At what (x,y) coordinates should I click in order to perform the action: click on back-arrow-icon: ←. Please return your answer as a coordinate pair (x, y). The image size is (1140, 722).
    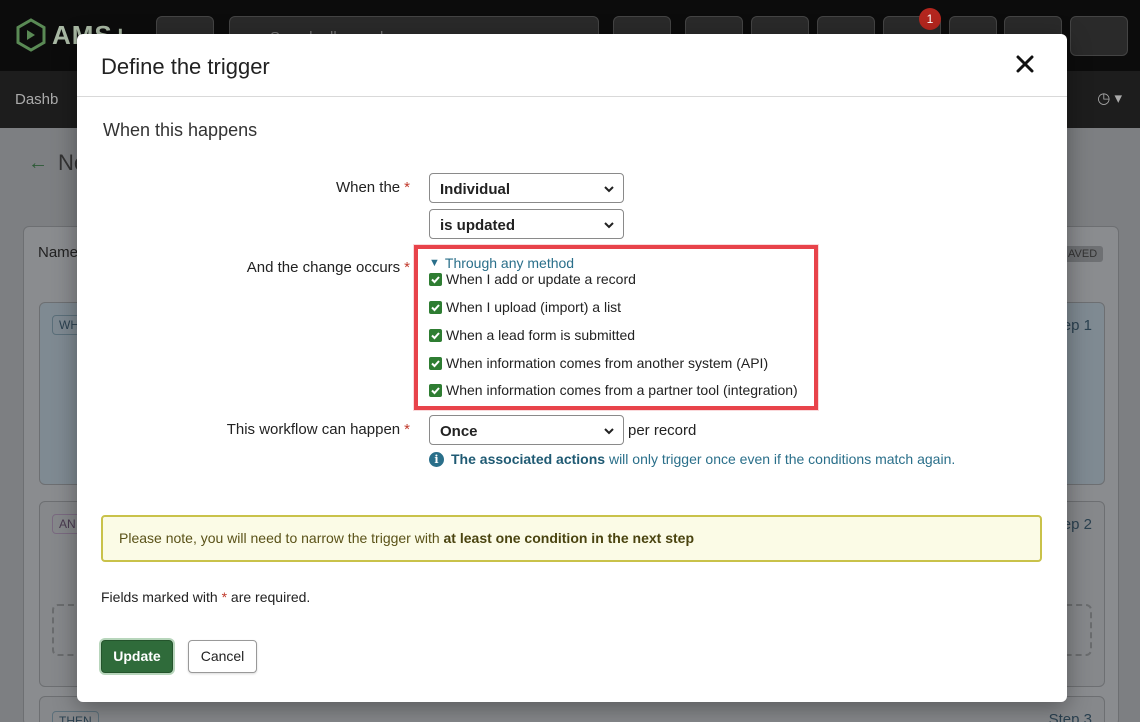
    Looking at the image, I should click on (38, 163).